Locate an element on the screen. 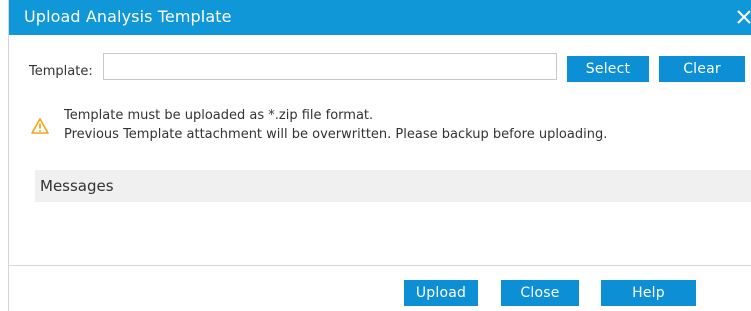 The width and height of the screenshot is (751, 311). footer-divider is located at coordinates (380, 265).